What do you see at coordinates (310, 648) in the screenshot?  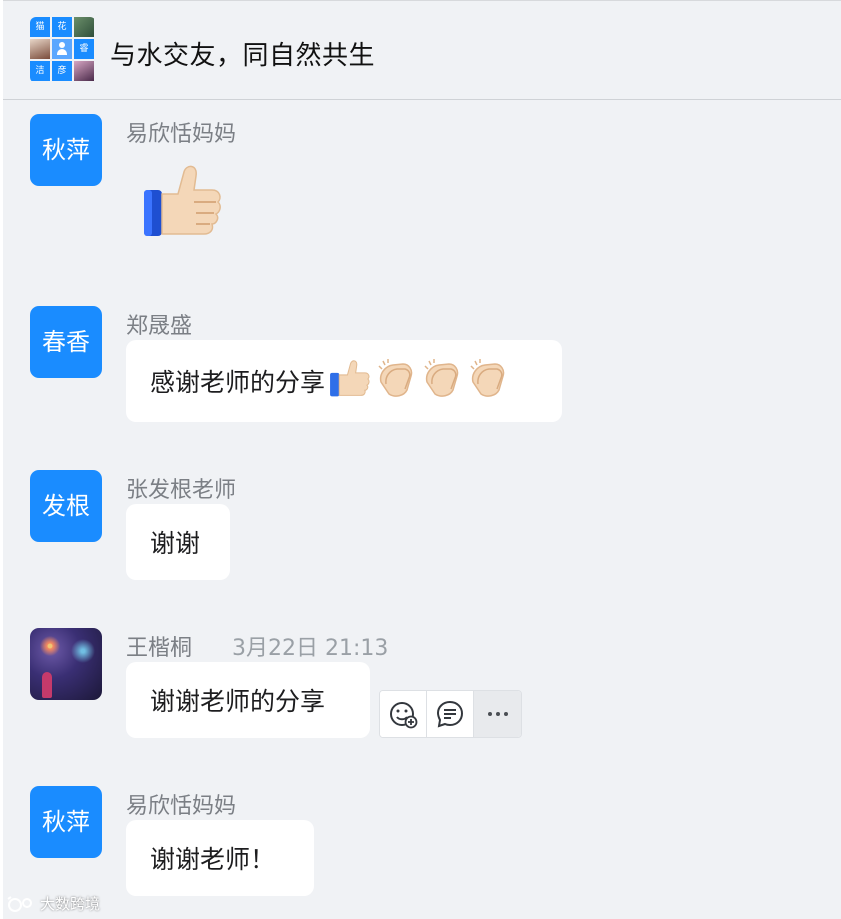 I see `message-timestamp: 3月22日 21:13` at bounding box center [310, 648].